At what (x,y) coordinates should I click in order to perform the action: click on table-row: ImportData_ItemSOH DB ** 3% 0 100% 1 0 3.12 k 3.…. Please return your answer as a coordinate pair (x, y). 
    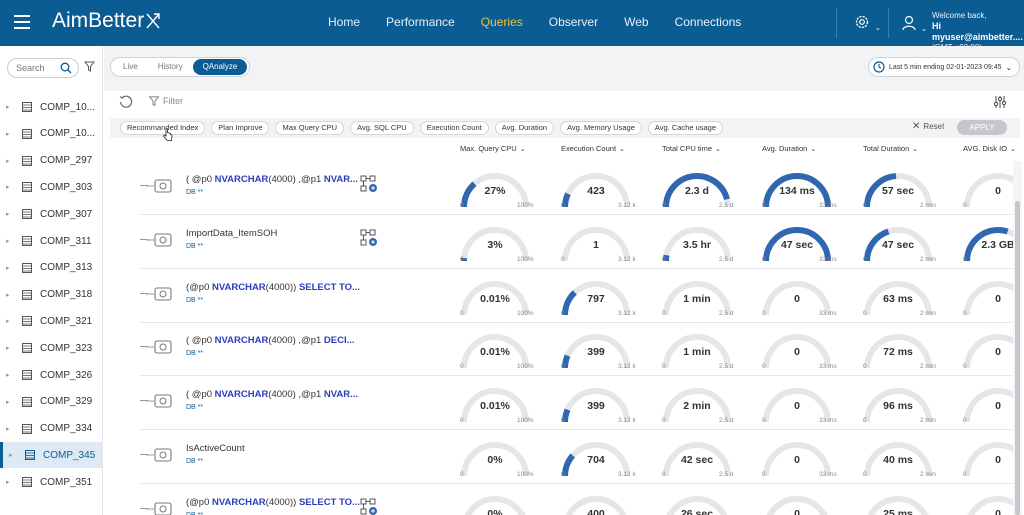
    Looking at the image, I should click on (578, 242).